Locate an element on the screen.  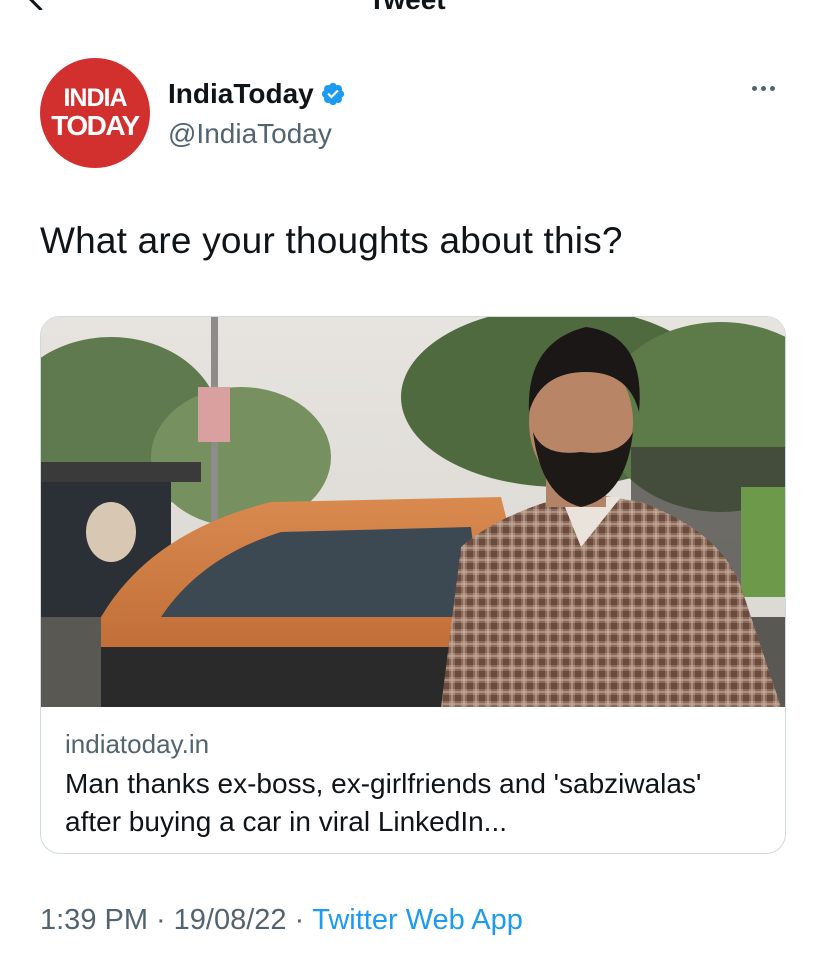
tweet-text: What are your thoughts about this? is located at coordinates (331, 240).